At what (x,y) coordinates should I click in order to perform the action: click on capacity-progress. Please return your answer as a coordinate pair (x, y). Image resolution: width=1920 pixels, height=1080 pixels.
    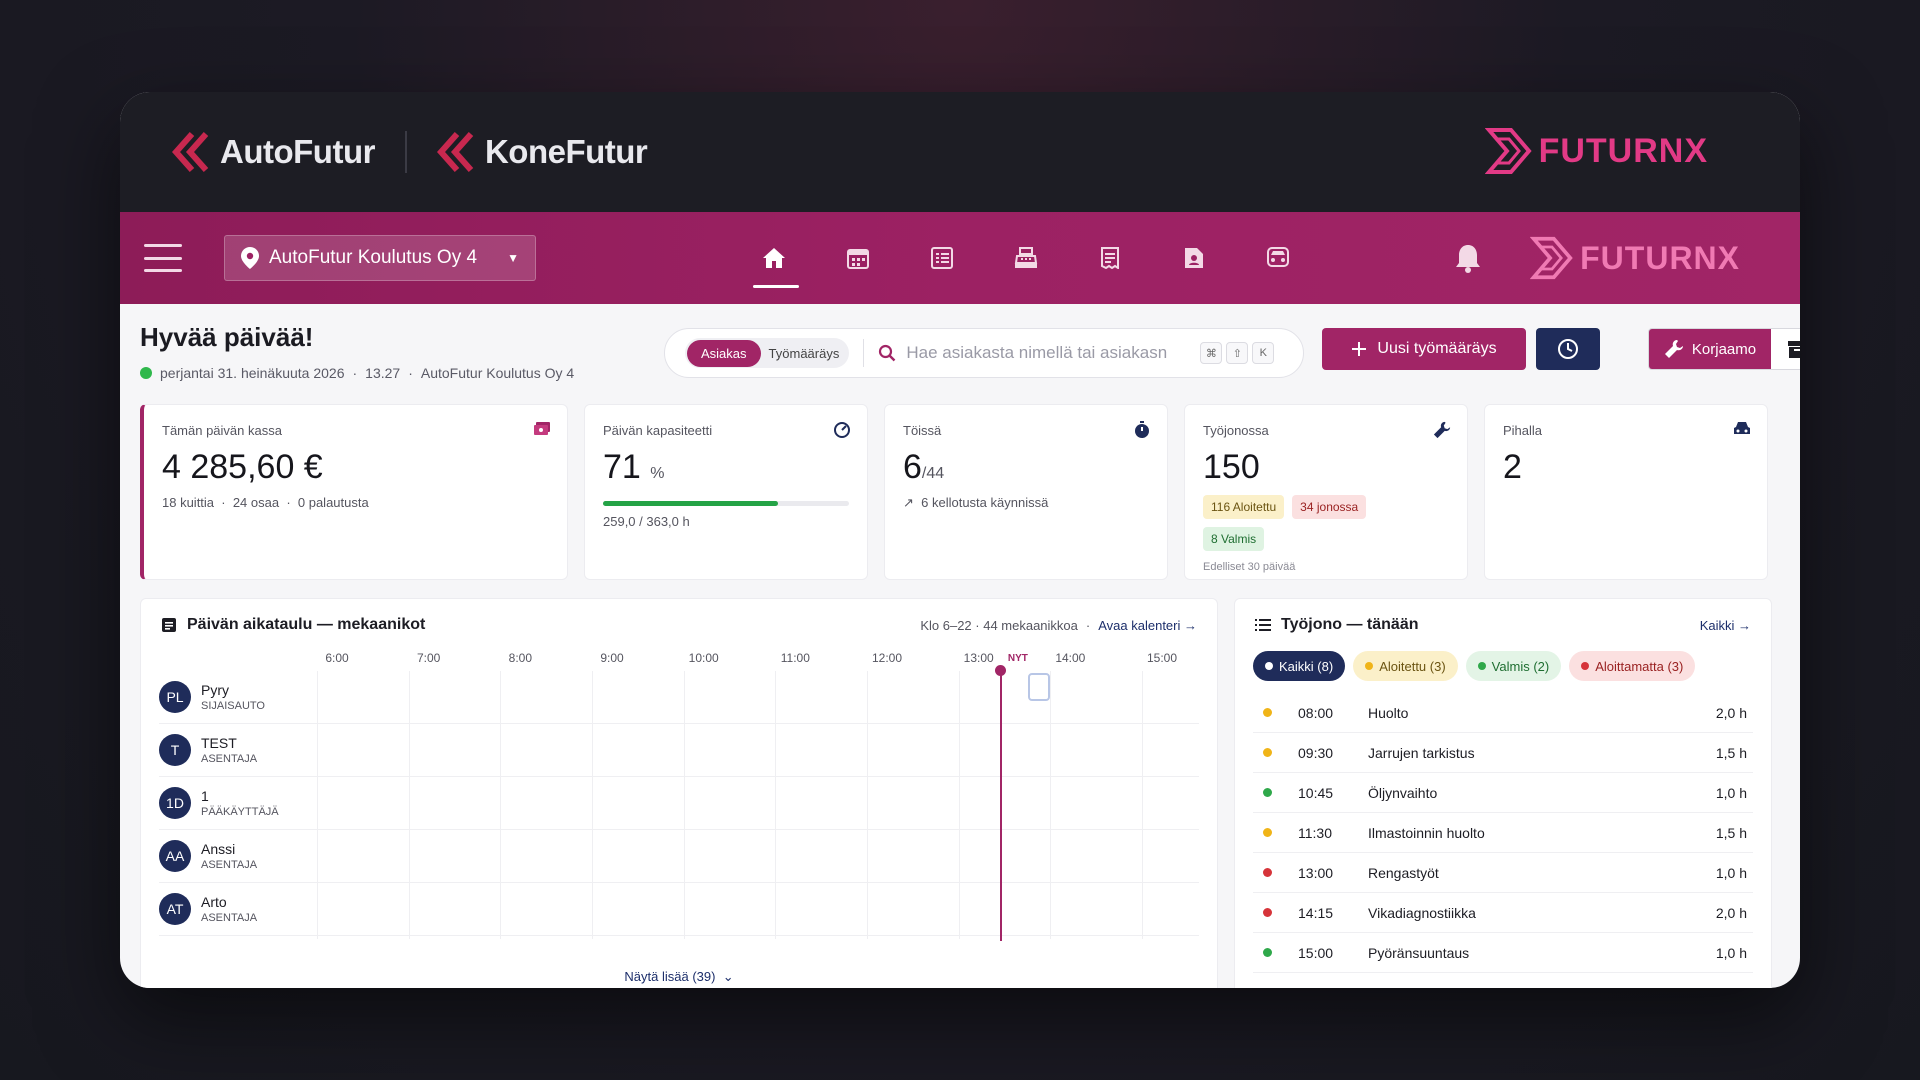
    Looking at the image, I should click on (726, 503).